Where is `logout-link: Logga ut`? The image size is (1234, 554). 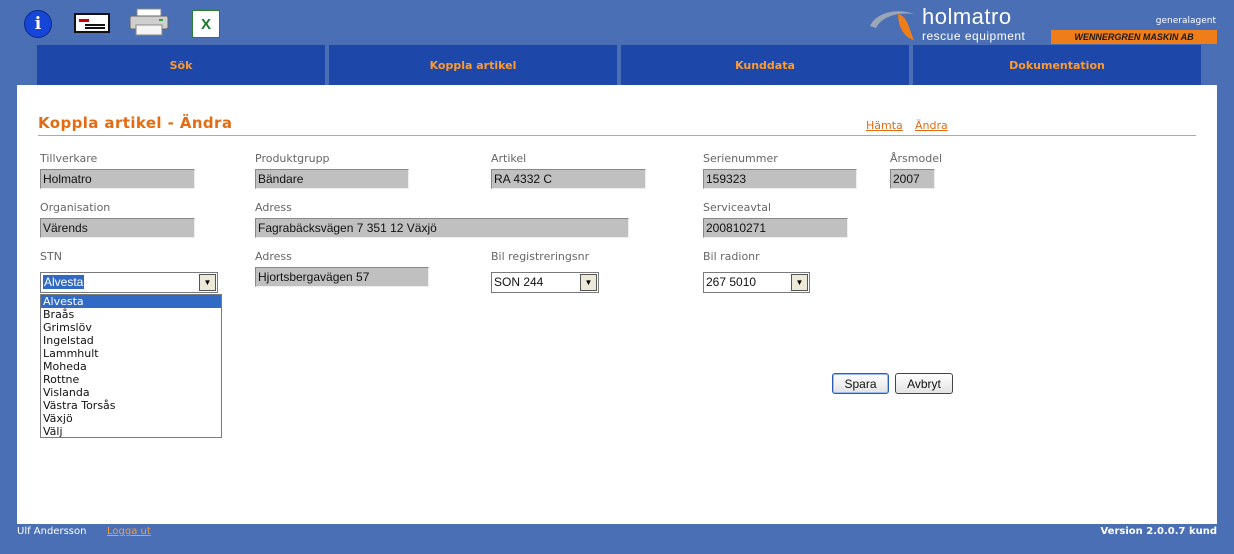 logout-link: Logga ut is located at coordinates (129, 531).